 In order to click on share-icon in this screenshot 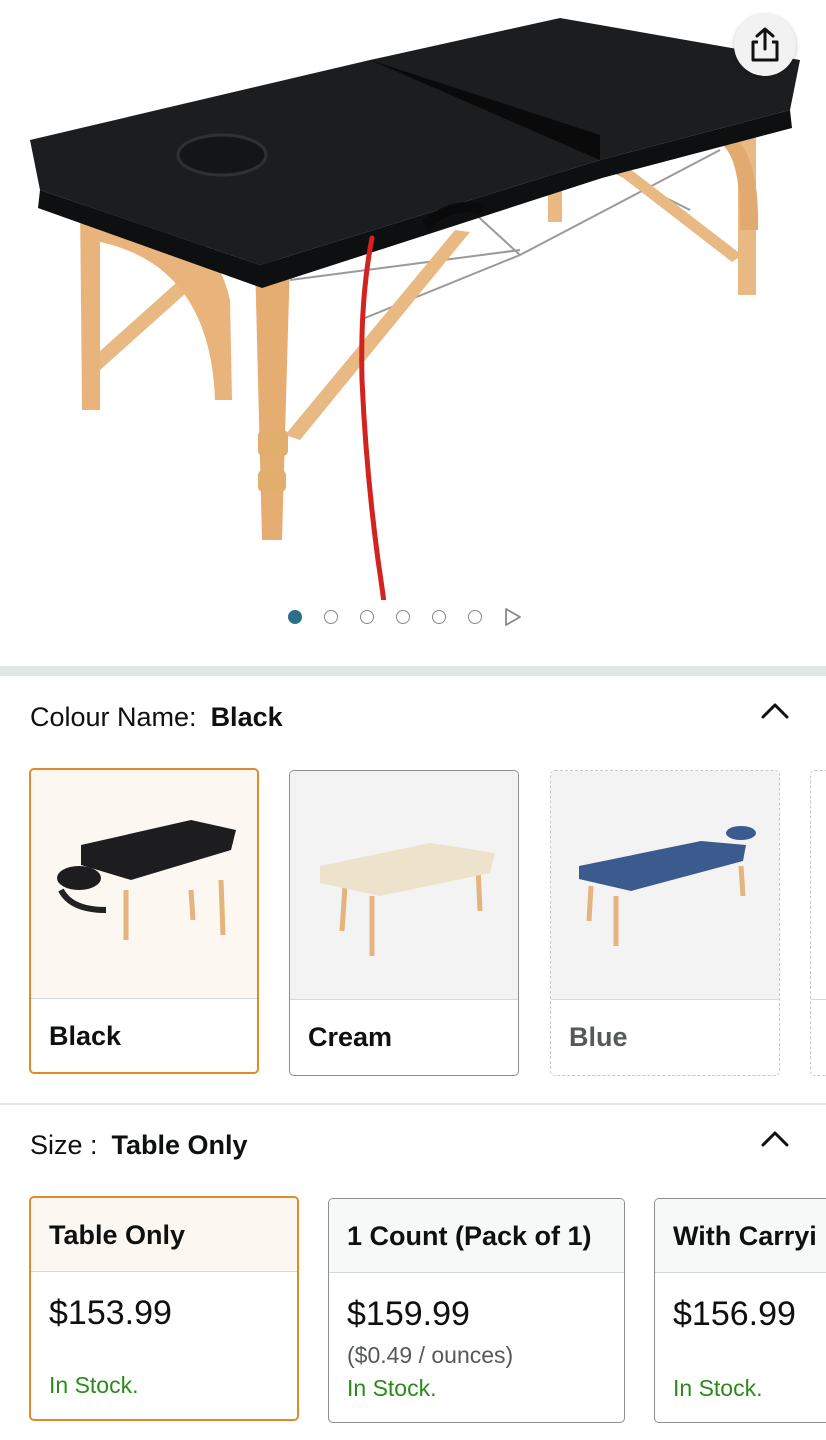, I will do `click(765, 44)`.